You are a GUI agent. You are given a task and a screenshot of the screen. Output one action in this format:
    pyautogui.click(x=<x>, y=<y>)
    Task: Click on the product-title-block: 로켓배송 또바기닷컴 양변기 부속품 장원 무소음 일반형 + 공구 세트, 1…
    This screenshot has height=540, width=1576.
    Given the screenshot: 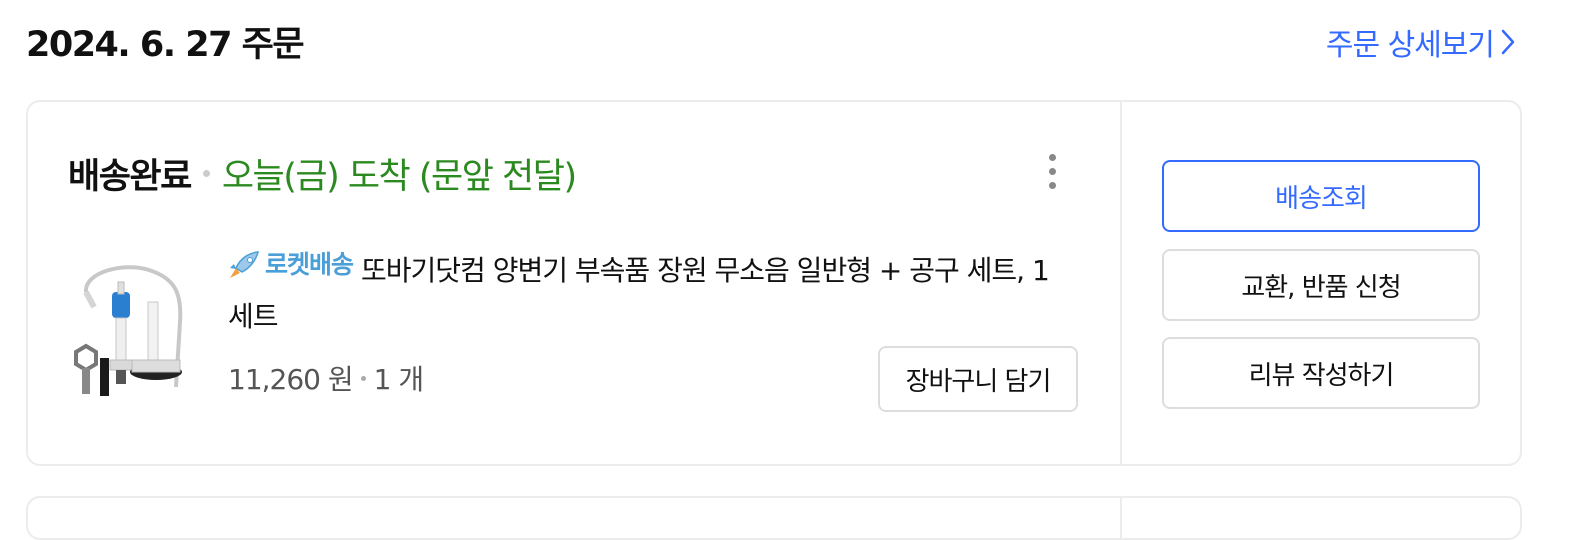 What is the action you would take?
    pyautogui.click(x=648, y=291)
    